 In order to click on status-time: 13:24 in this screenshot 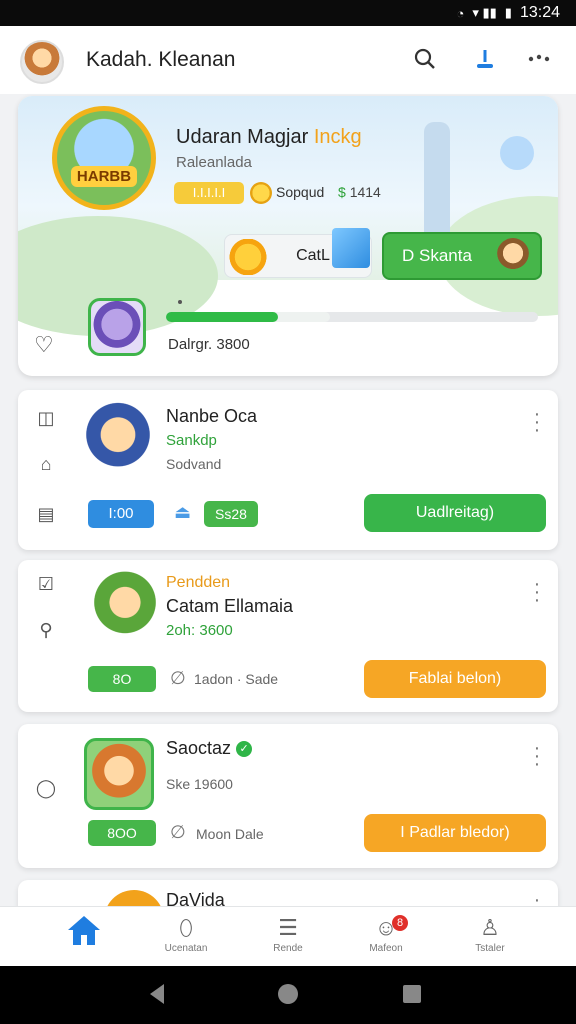, I will do `click(539, 12)`.